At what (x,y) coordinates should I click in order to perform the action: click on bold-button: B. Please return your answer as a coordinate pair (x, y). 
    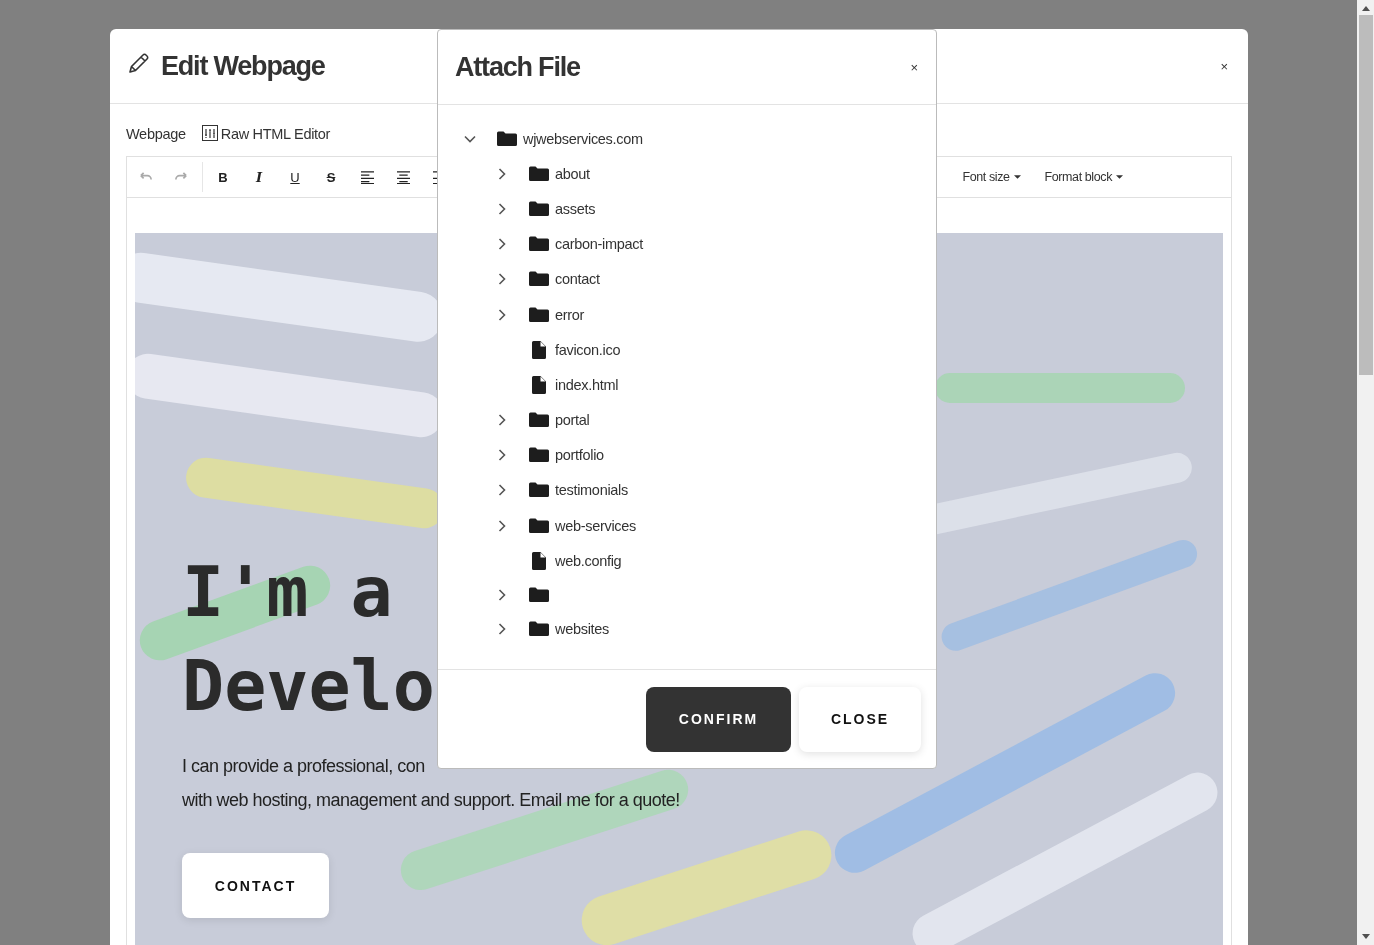
    Looking at the image, I should click on (223, 177).